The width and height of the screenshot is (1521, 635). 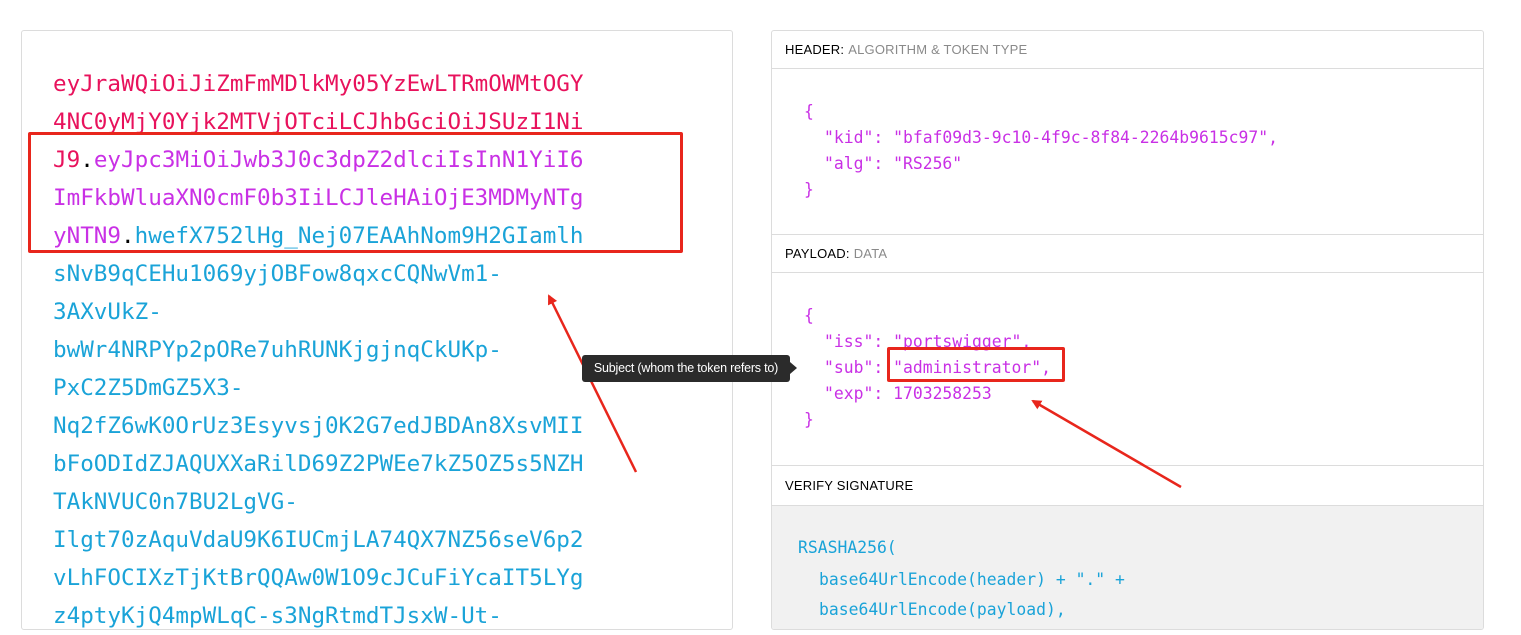 What do you see at coordinates (318, 540) in the screenshot?
I see `token-segment-sig: Ilgt70zAquVdaU9K6IUCmjLA74QX7NZ56seV6p2` at bounding box center [318, 540].